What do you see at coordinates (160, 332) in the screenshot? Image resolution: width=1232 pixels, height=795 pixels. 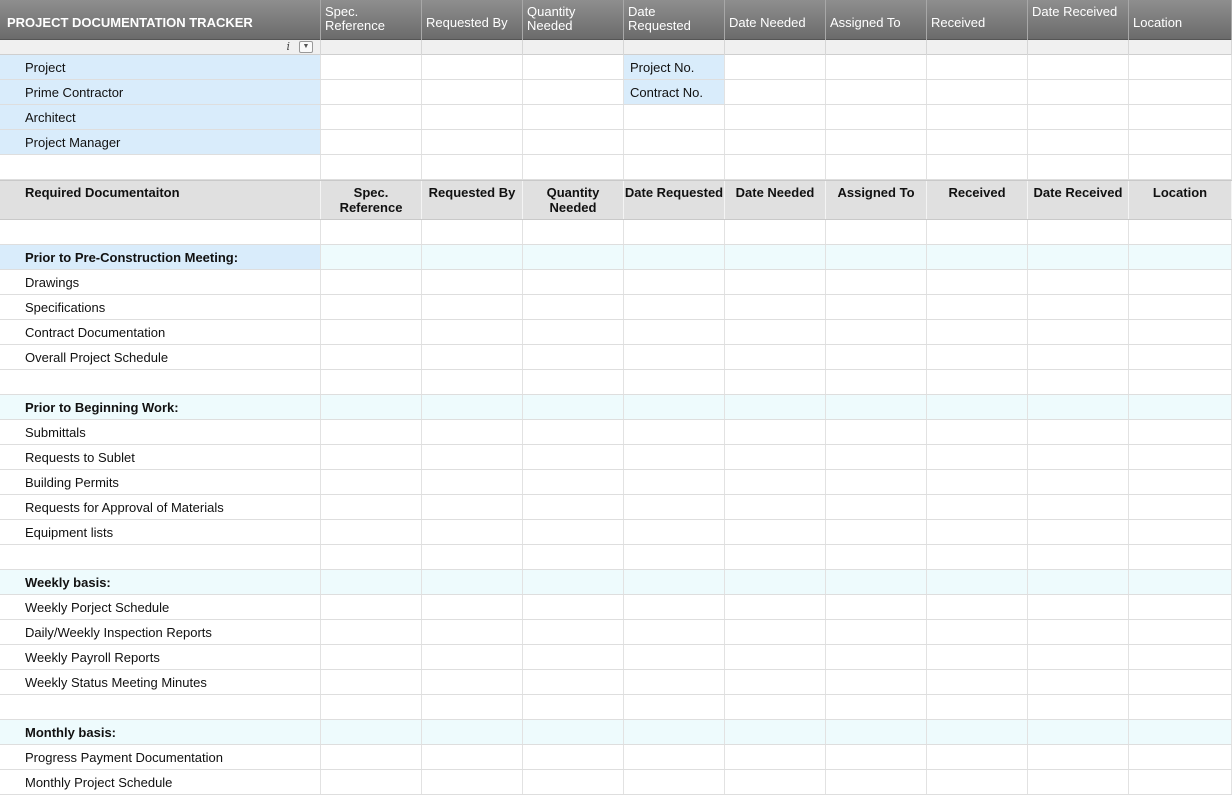 I see `document-item-label: Contract Documentation` at bounding box center [160, 332].